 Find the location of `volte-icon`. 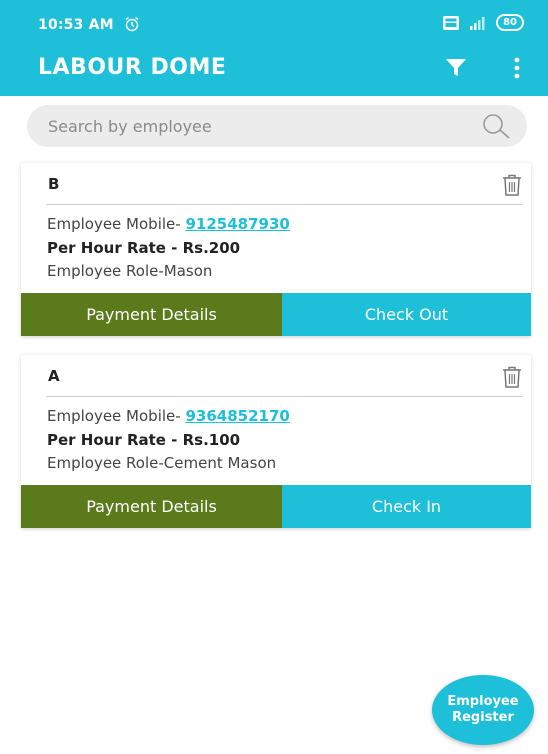

volte-icon is located at coordinates (451, 22).